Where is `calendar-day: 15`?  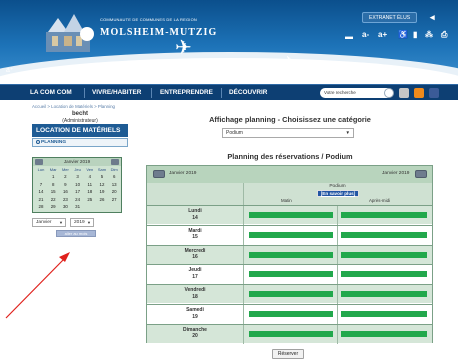 calendar-day: 15 is located at coordinates (53, 191).